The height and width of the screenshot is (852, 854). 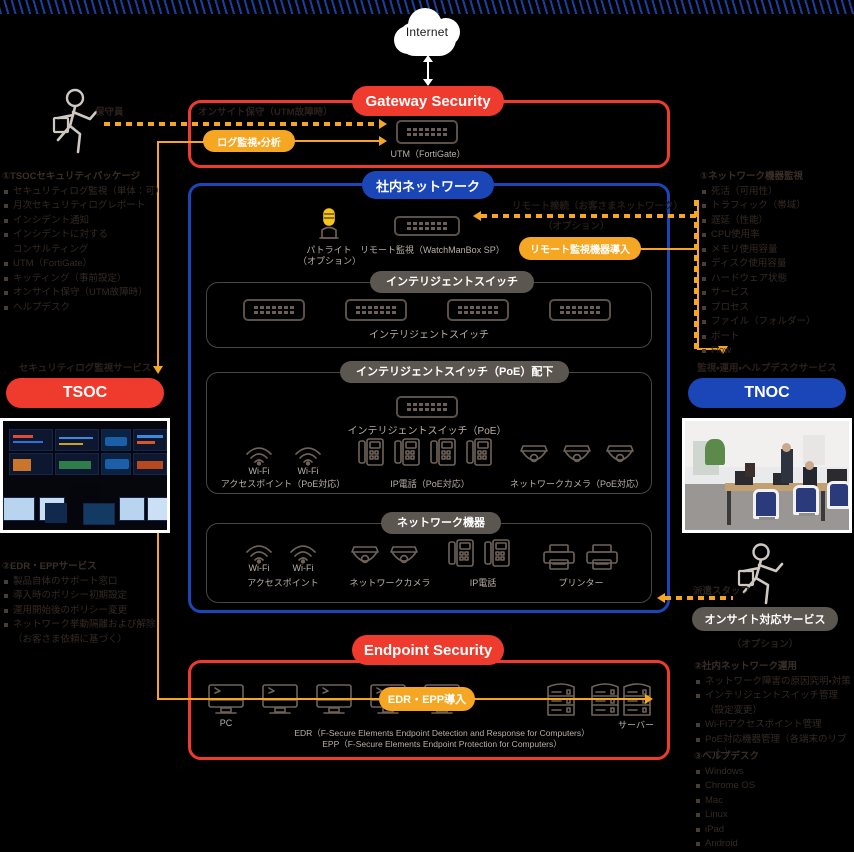 I want to click on tnoc-badge: TNOC, so click(x=767, y=393).